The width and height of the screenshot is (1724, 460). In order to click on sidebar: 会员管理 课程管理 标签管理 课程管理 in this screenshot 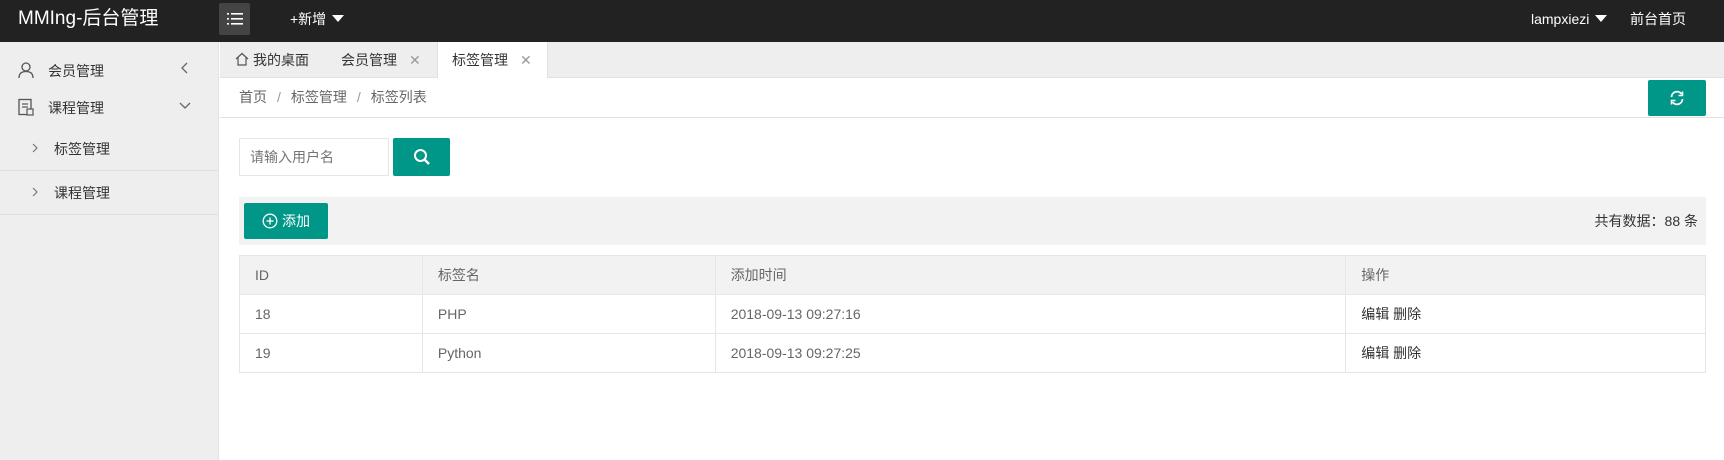, I will do `click(109, 251)`.